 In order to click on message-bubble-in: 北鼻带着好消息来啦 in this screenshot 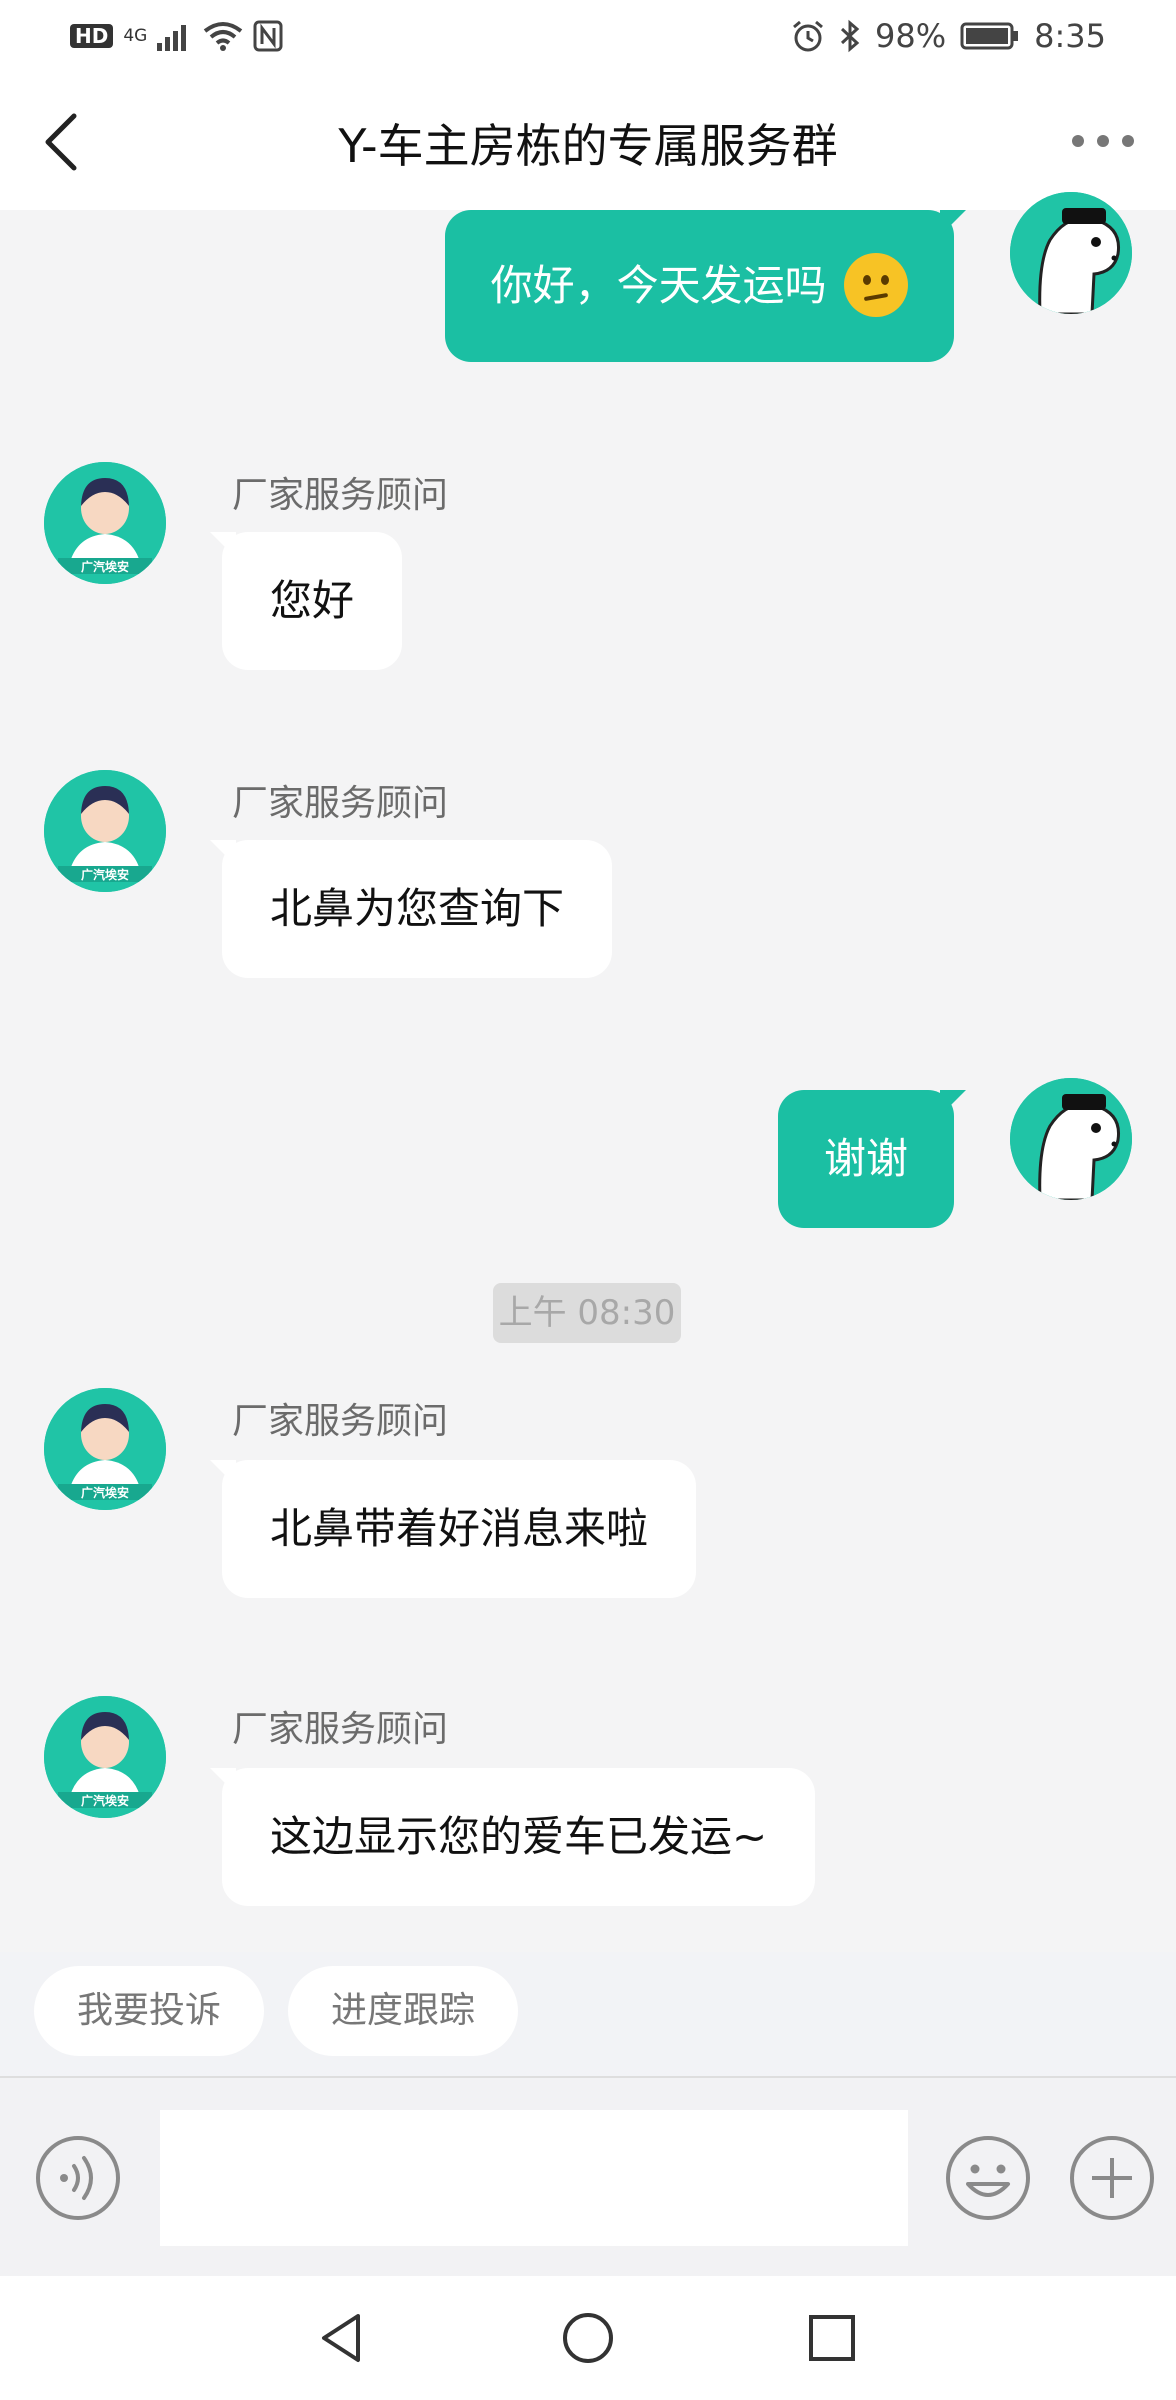, I will do `click(453, 1529)`.